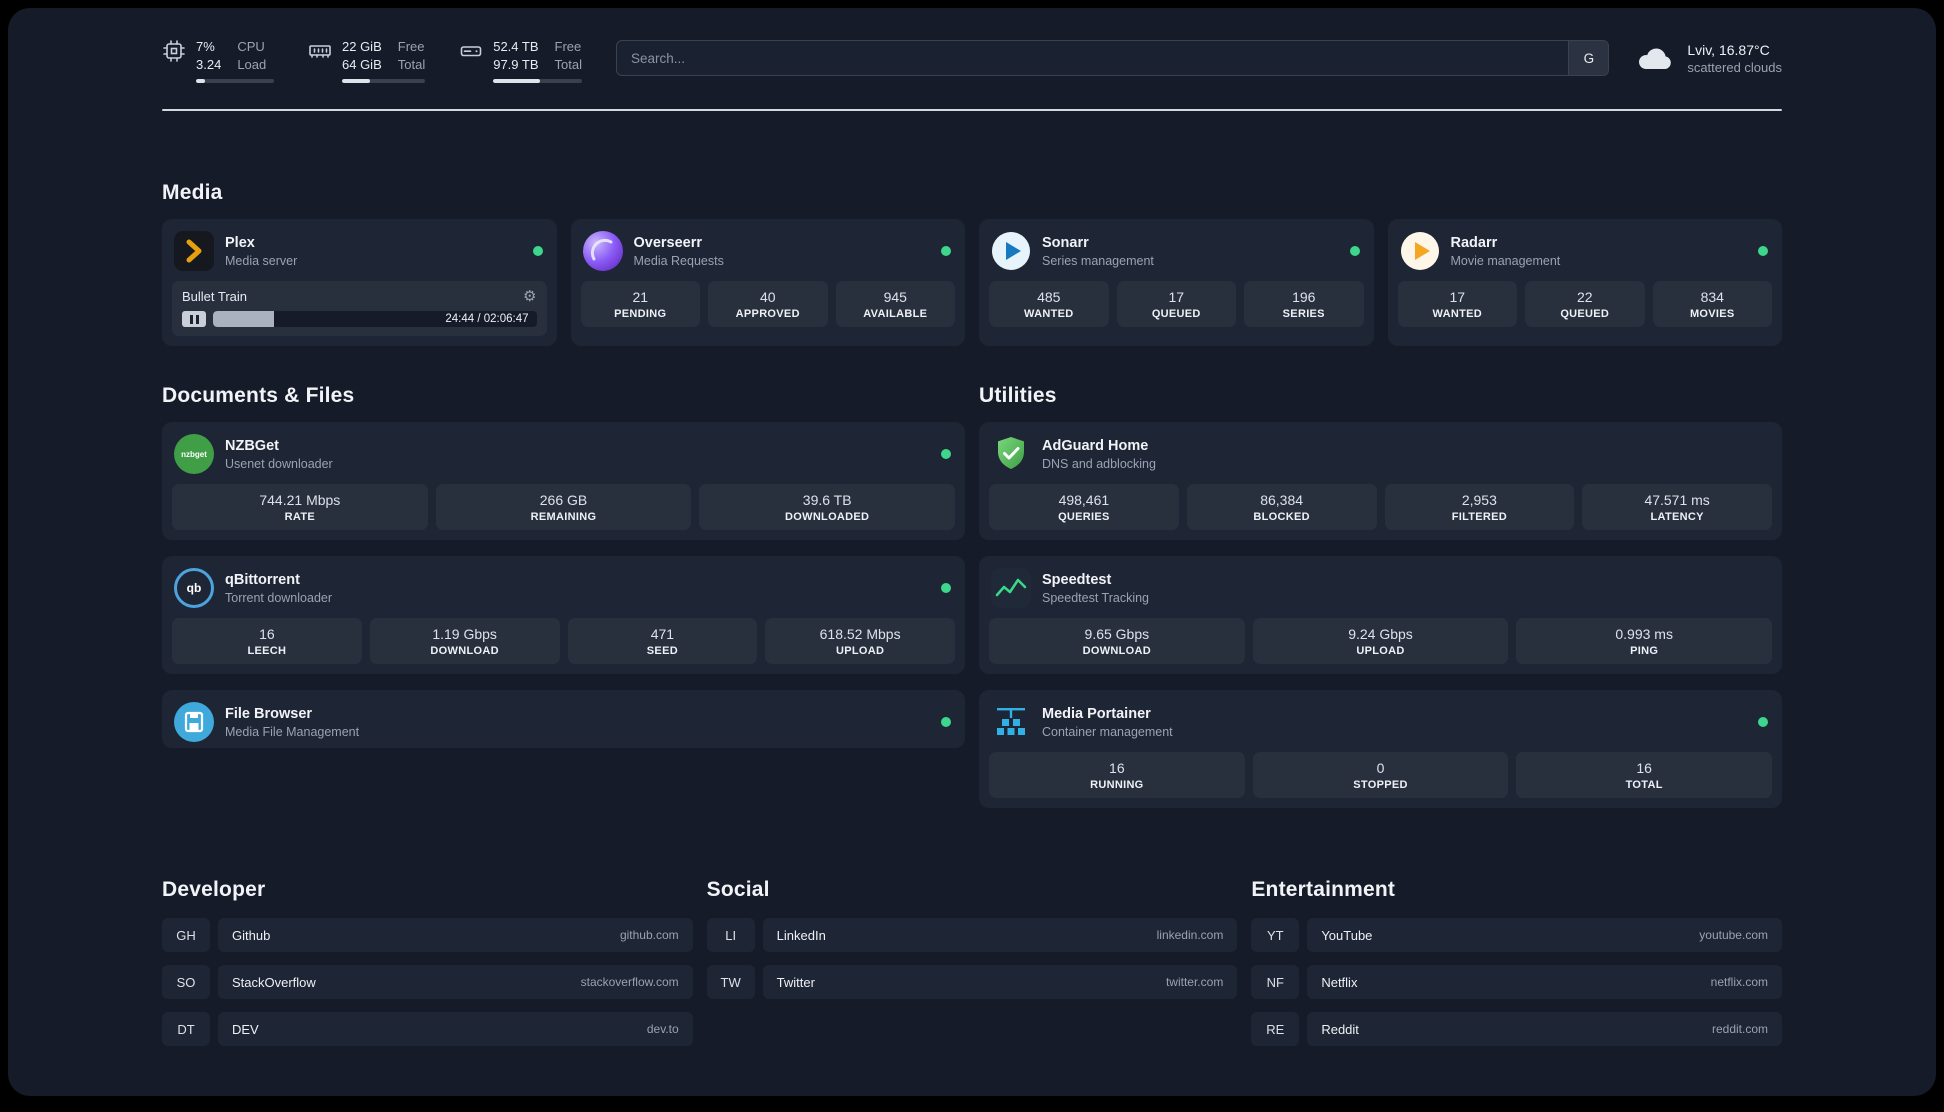 The width and height of the screenshot is (1944, 1112). What do you see at coordinates (827, 516) in the screenshot?
I see `stat-label: DOWNLOADED` at bounding box center [827, 516].